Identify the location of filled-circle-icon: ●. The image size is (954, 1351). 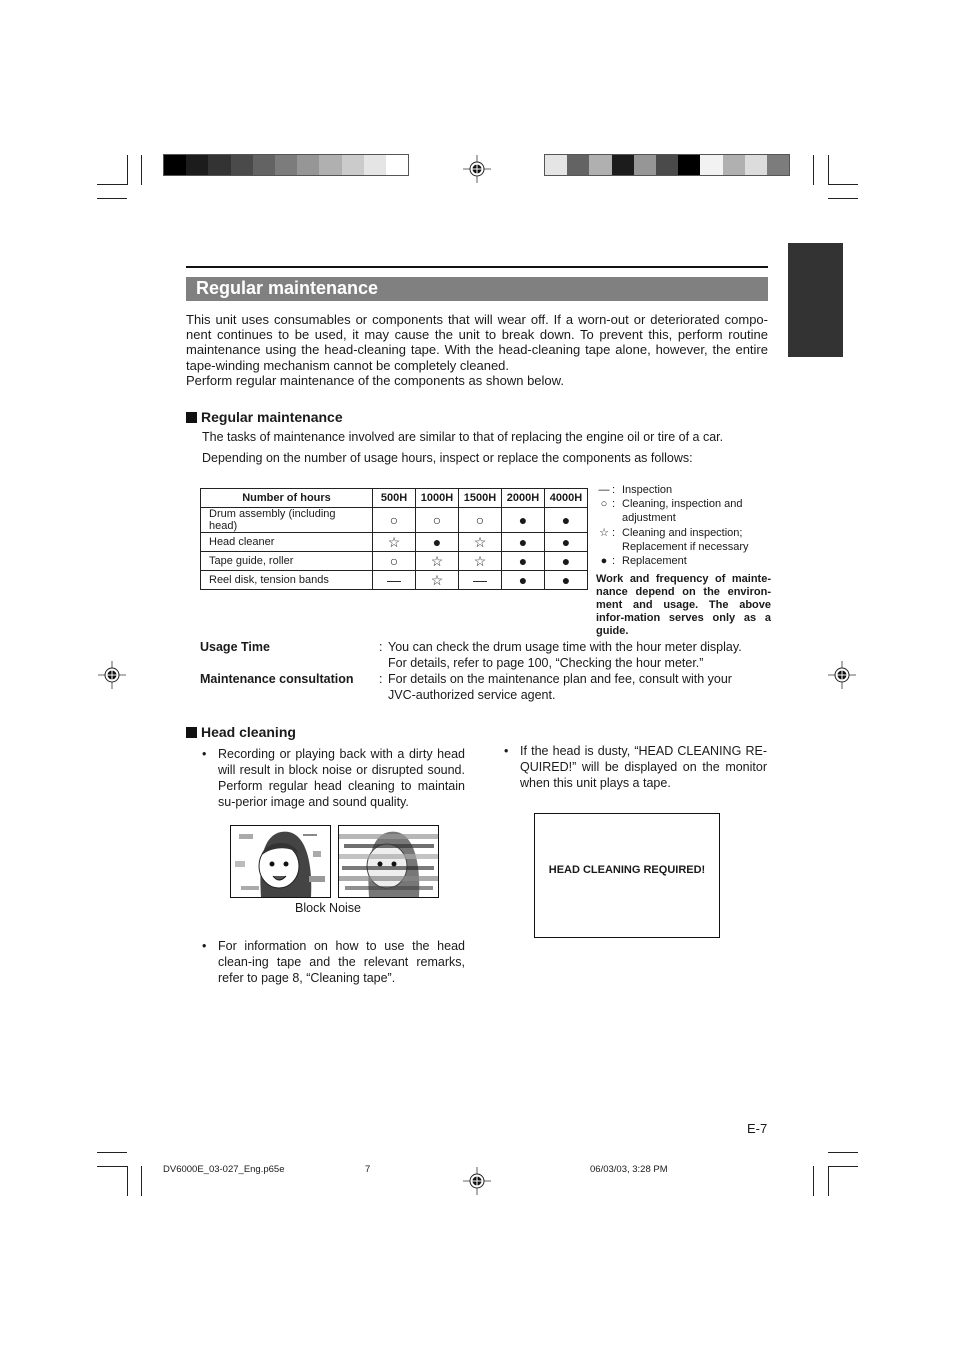
(604, 561).